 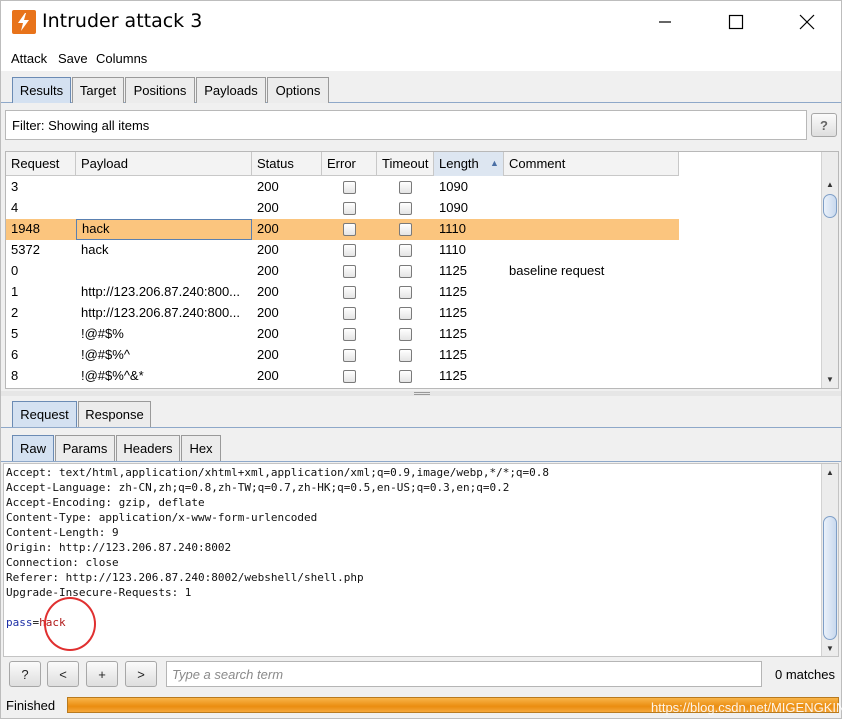 I want to click on column-header-request: Request, so click(x=41, y=164).